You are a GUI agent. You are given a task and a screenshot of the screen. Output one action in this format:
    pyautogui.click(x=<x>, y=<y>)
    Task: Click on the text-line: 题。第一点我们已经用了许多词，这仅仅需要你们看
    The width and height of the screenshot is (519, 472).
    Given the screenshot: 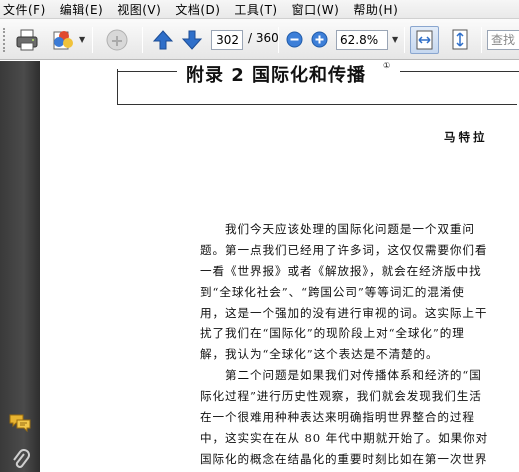 What is the action you would take?
    pyautogui.click(x=344, y=249)
    